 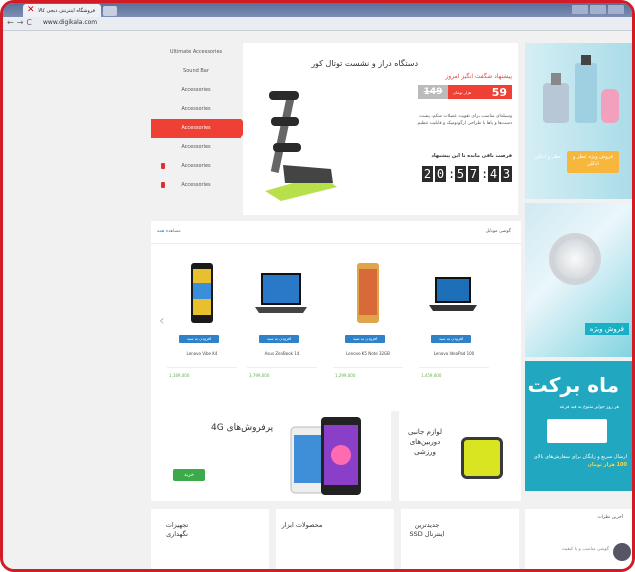 What do you see at coordinates (202, 353) in the screenshot?
I see `product-name: Lenovo Vibe K4` at bounding box center [202, 353].